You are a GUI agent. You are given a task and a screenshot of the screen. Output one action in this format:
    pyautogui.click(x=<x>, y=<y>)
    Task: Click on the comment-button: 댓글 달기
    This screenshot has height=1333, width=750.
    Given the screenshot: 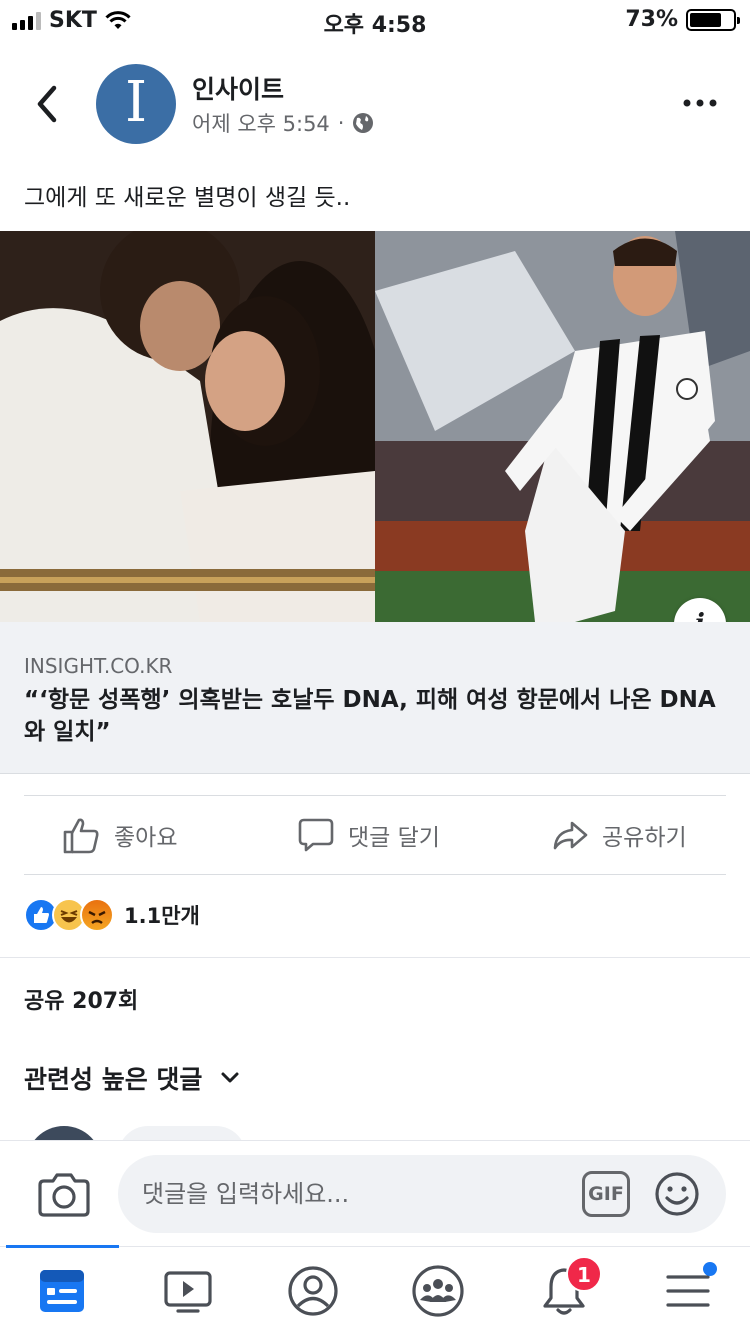 What is the action you would take?
    pyautogui.click(x=369, y=835)
    